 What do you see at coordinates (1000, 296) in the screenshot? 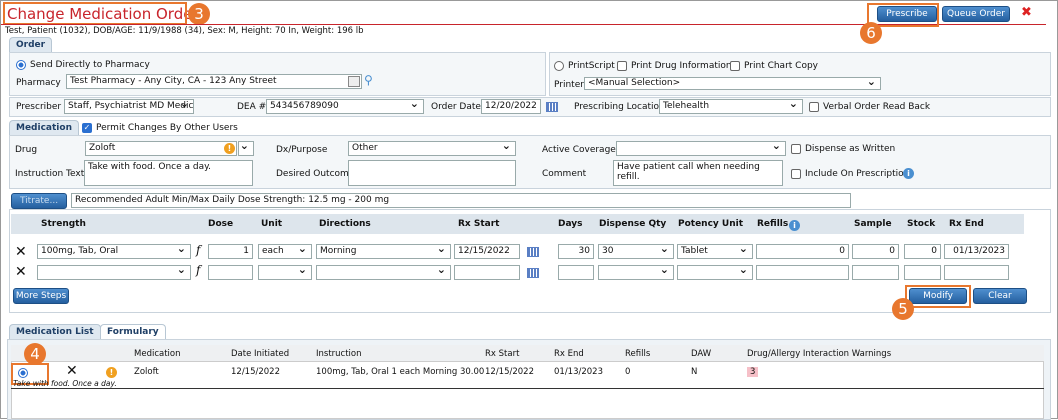
I see `clear-button: Clear` at bounding box center [1000, 296].